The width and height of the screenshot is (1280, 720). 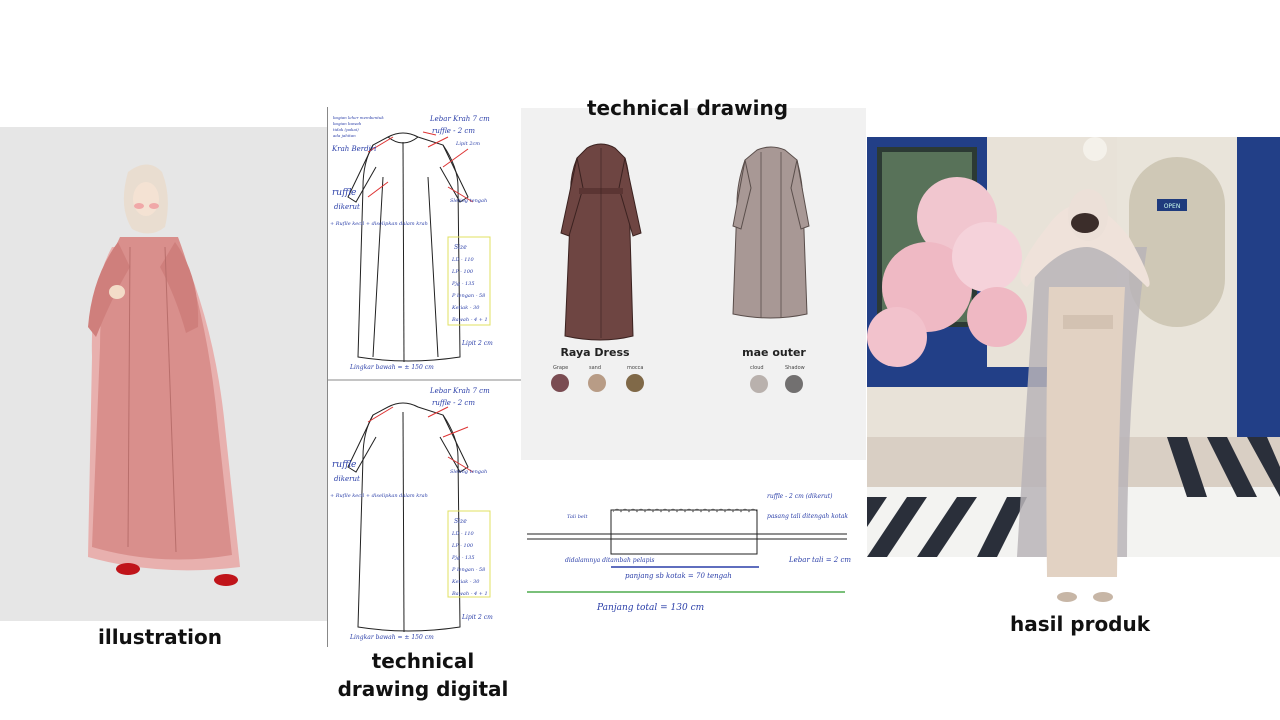 What do you see at coordinates (794, 384) in the screenshot?
I see `swatch-shadow` at bounding box center [794, 384].